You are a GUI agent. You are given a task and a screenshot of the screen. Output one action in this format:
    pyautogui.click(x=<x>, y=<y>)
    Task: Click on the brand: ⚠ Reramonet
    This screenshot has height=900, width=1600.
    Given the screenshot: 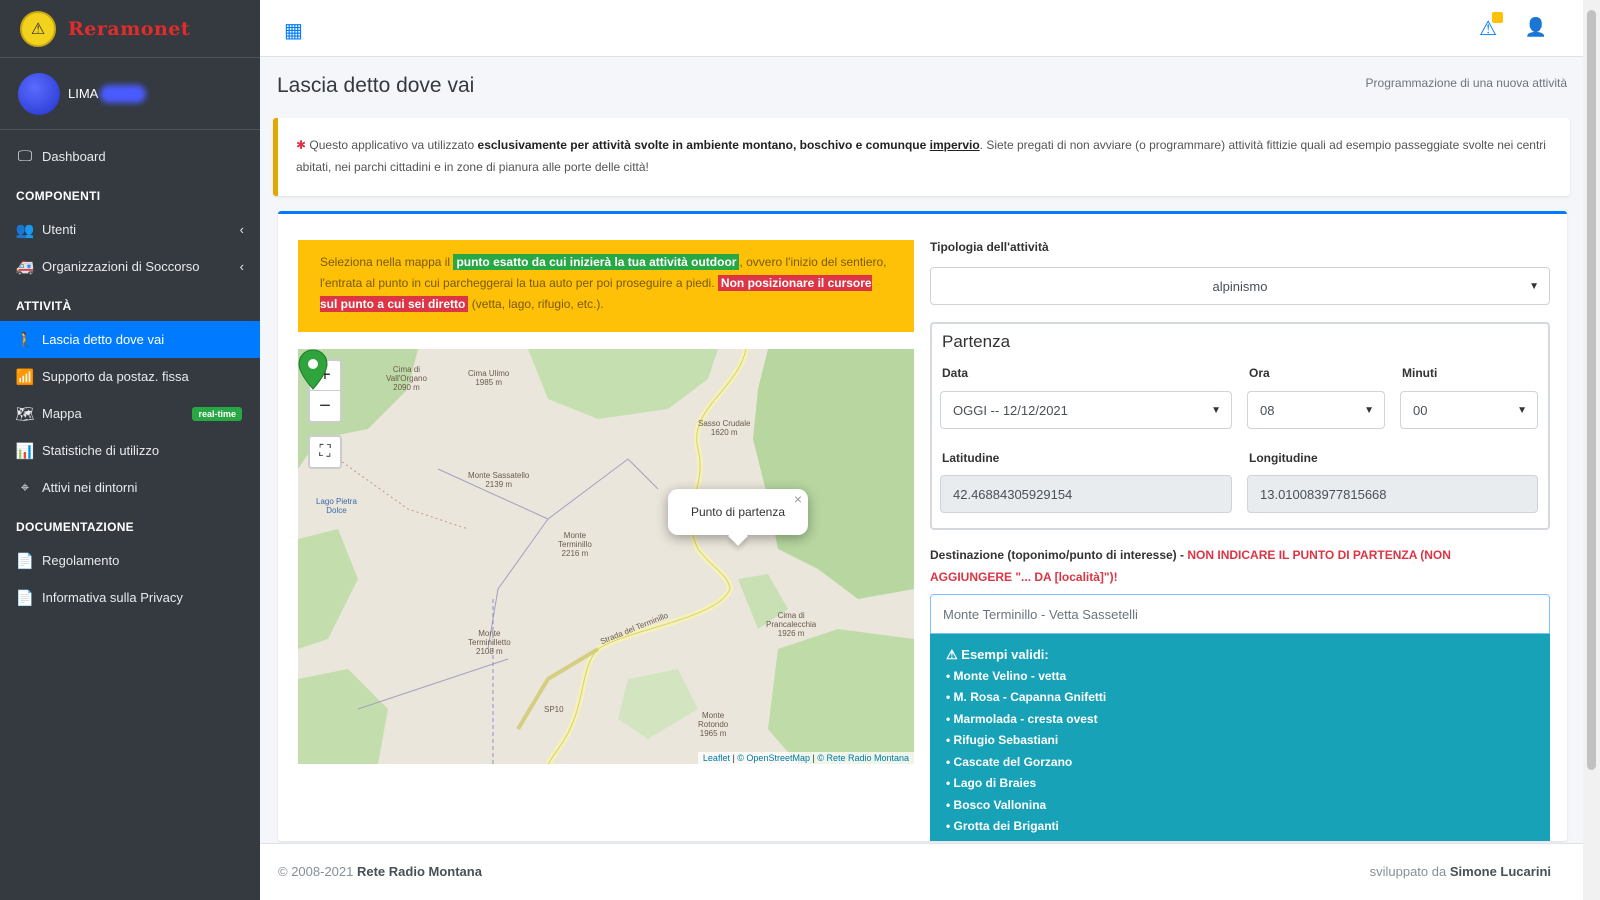 What is the action you would take?
    pyautogui.click(x=130, y=29)
    